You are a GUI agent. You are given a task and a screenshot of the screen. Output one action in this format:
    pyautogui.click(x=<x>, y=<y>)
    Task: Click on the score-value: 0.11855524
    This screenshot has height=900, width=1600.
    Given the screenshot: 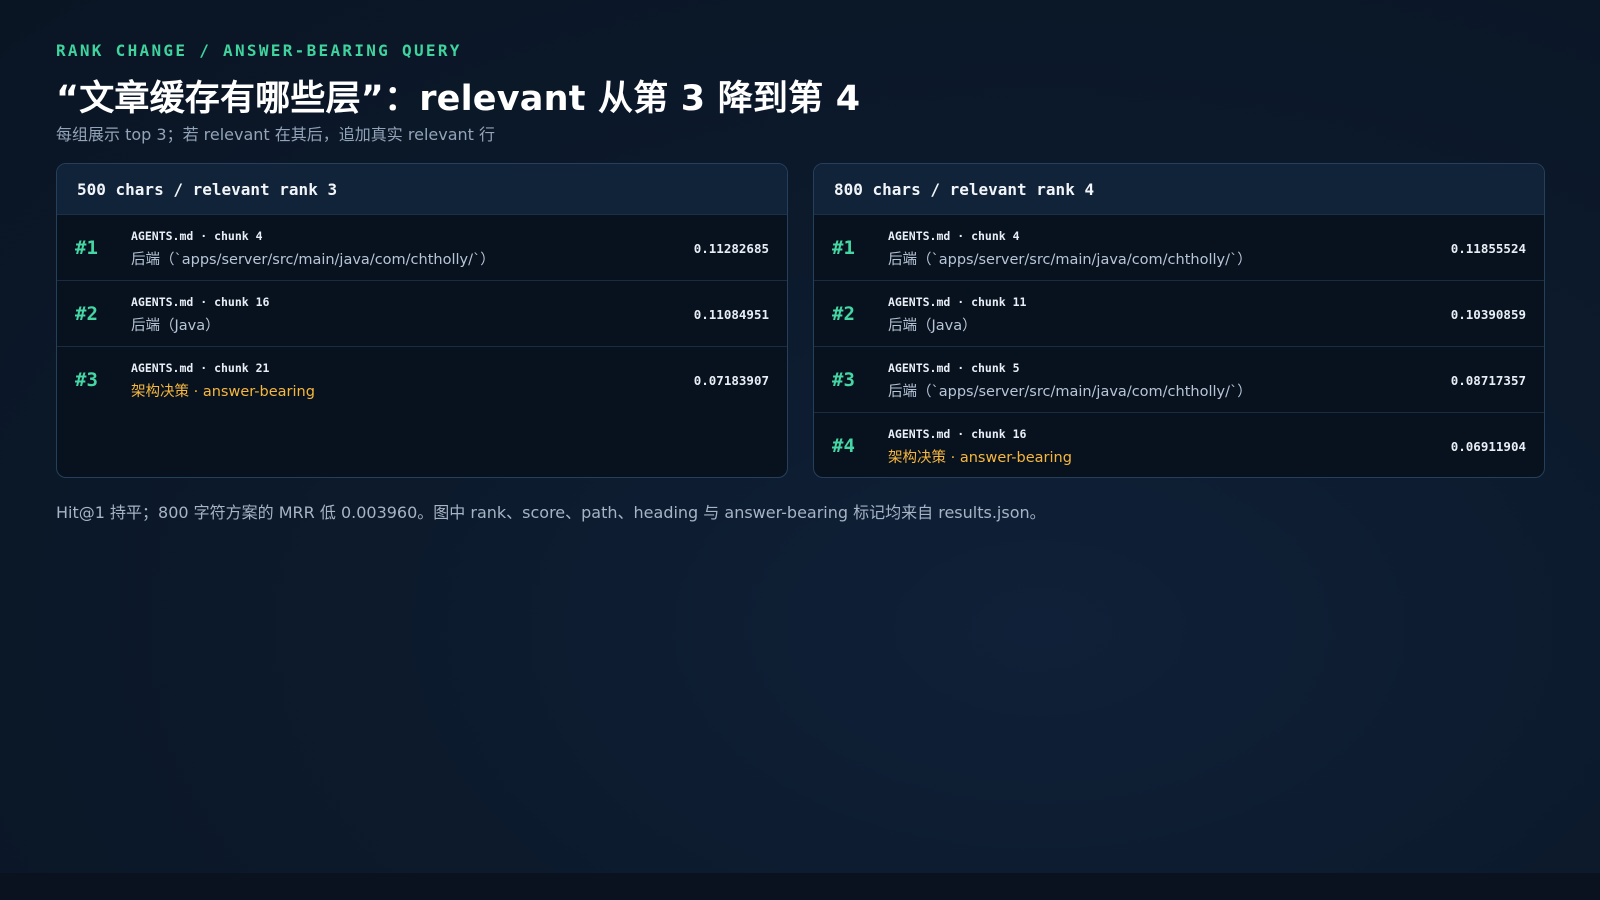 What is the action you would take?
    pyautogui.click(x=1488, y=248)
    